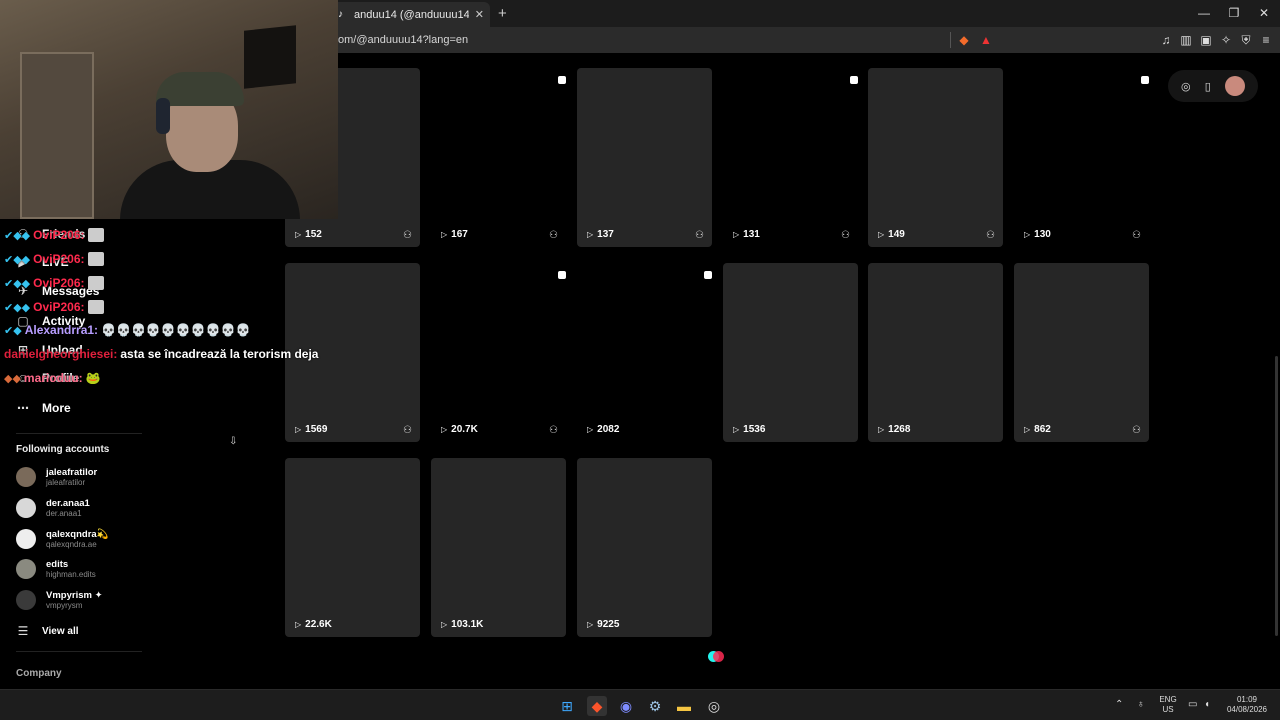 Image resolution: width=1280 pixels, height=720 pixels. Describe the element at coordinates (1234, 13) in the screenshot. I see `maximize-button: ❐` at that location.